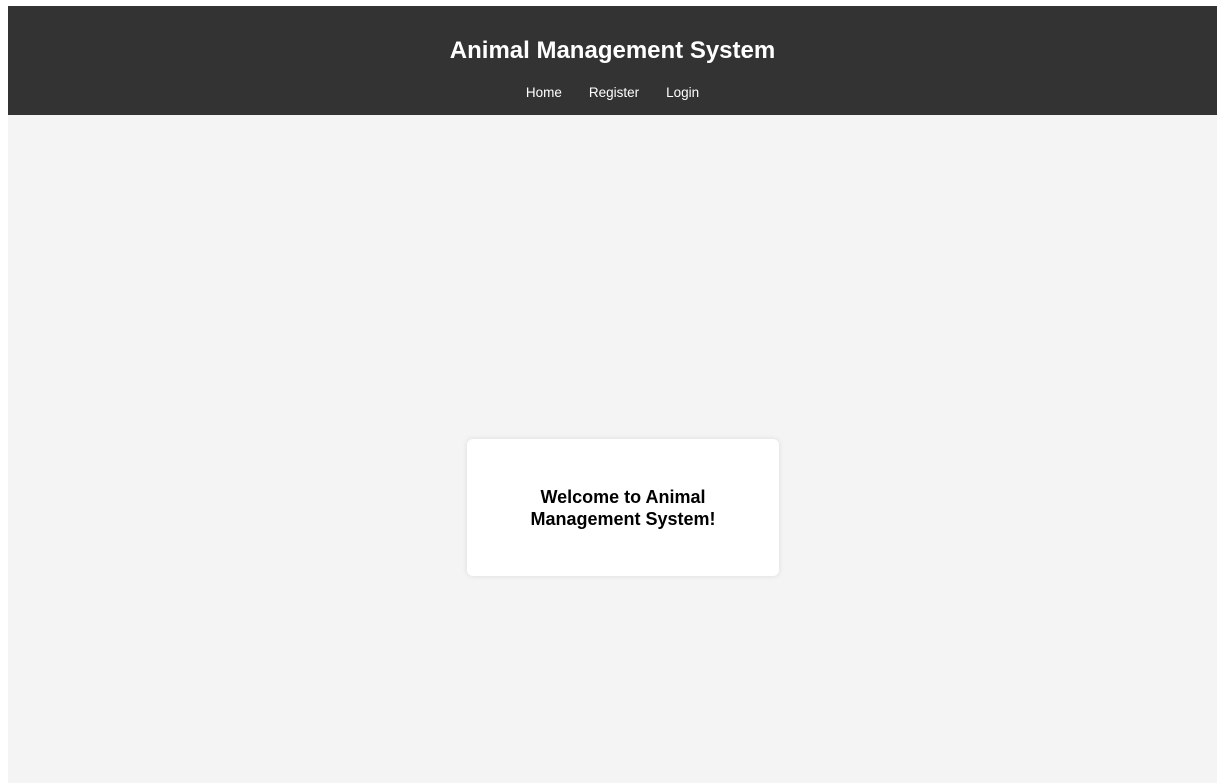  What do you see at coordinates (544, 93) in the screenshot?
I see `nav-home-link: Home` at bounding box center [544, 93].